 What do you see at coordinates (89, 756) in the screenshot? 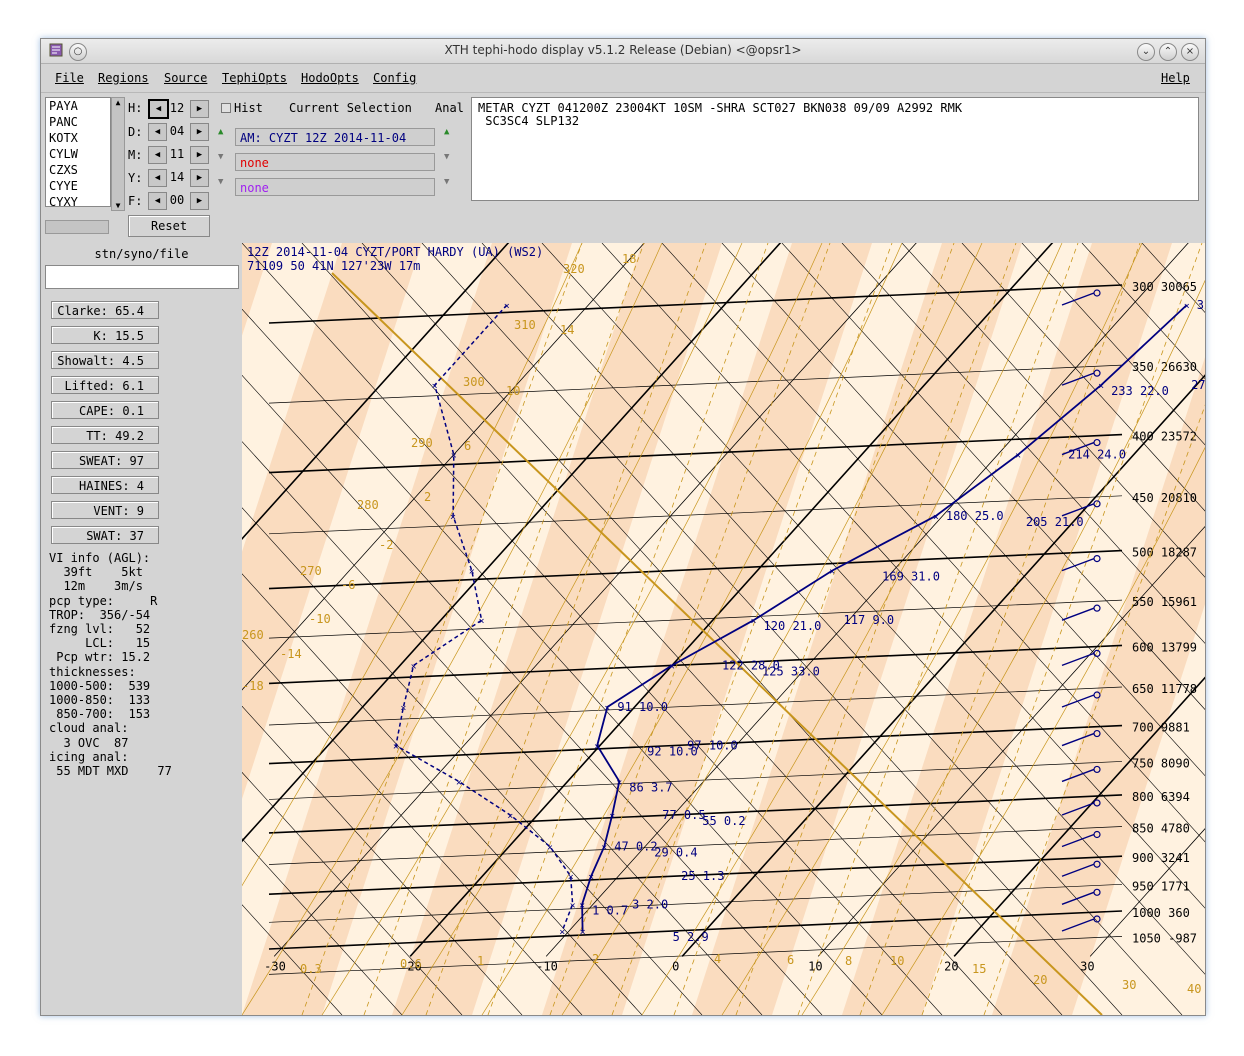
I see `info-line: icing anal:` at bounding box center [89, 756].